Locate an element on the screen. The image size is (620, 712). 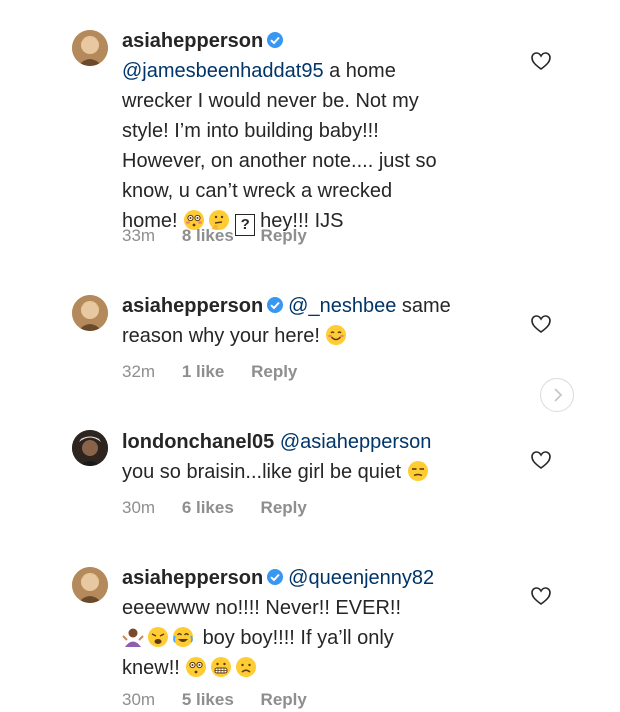
comment-time: 32m is located at coordinates (139, 371).